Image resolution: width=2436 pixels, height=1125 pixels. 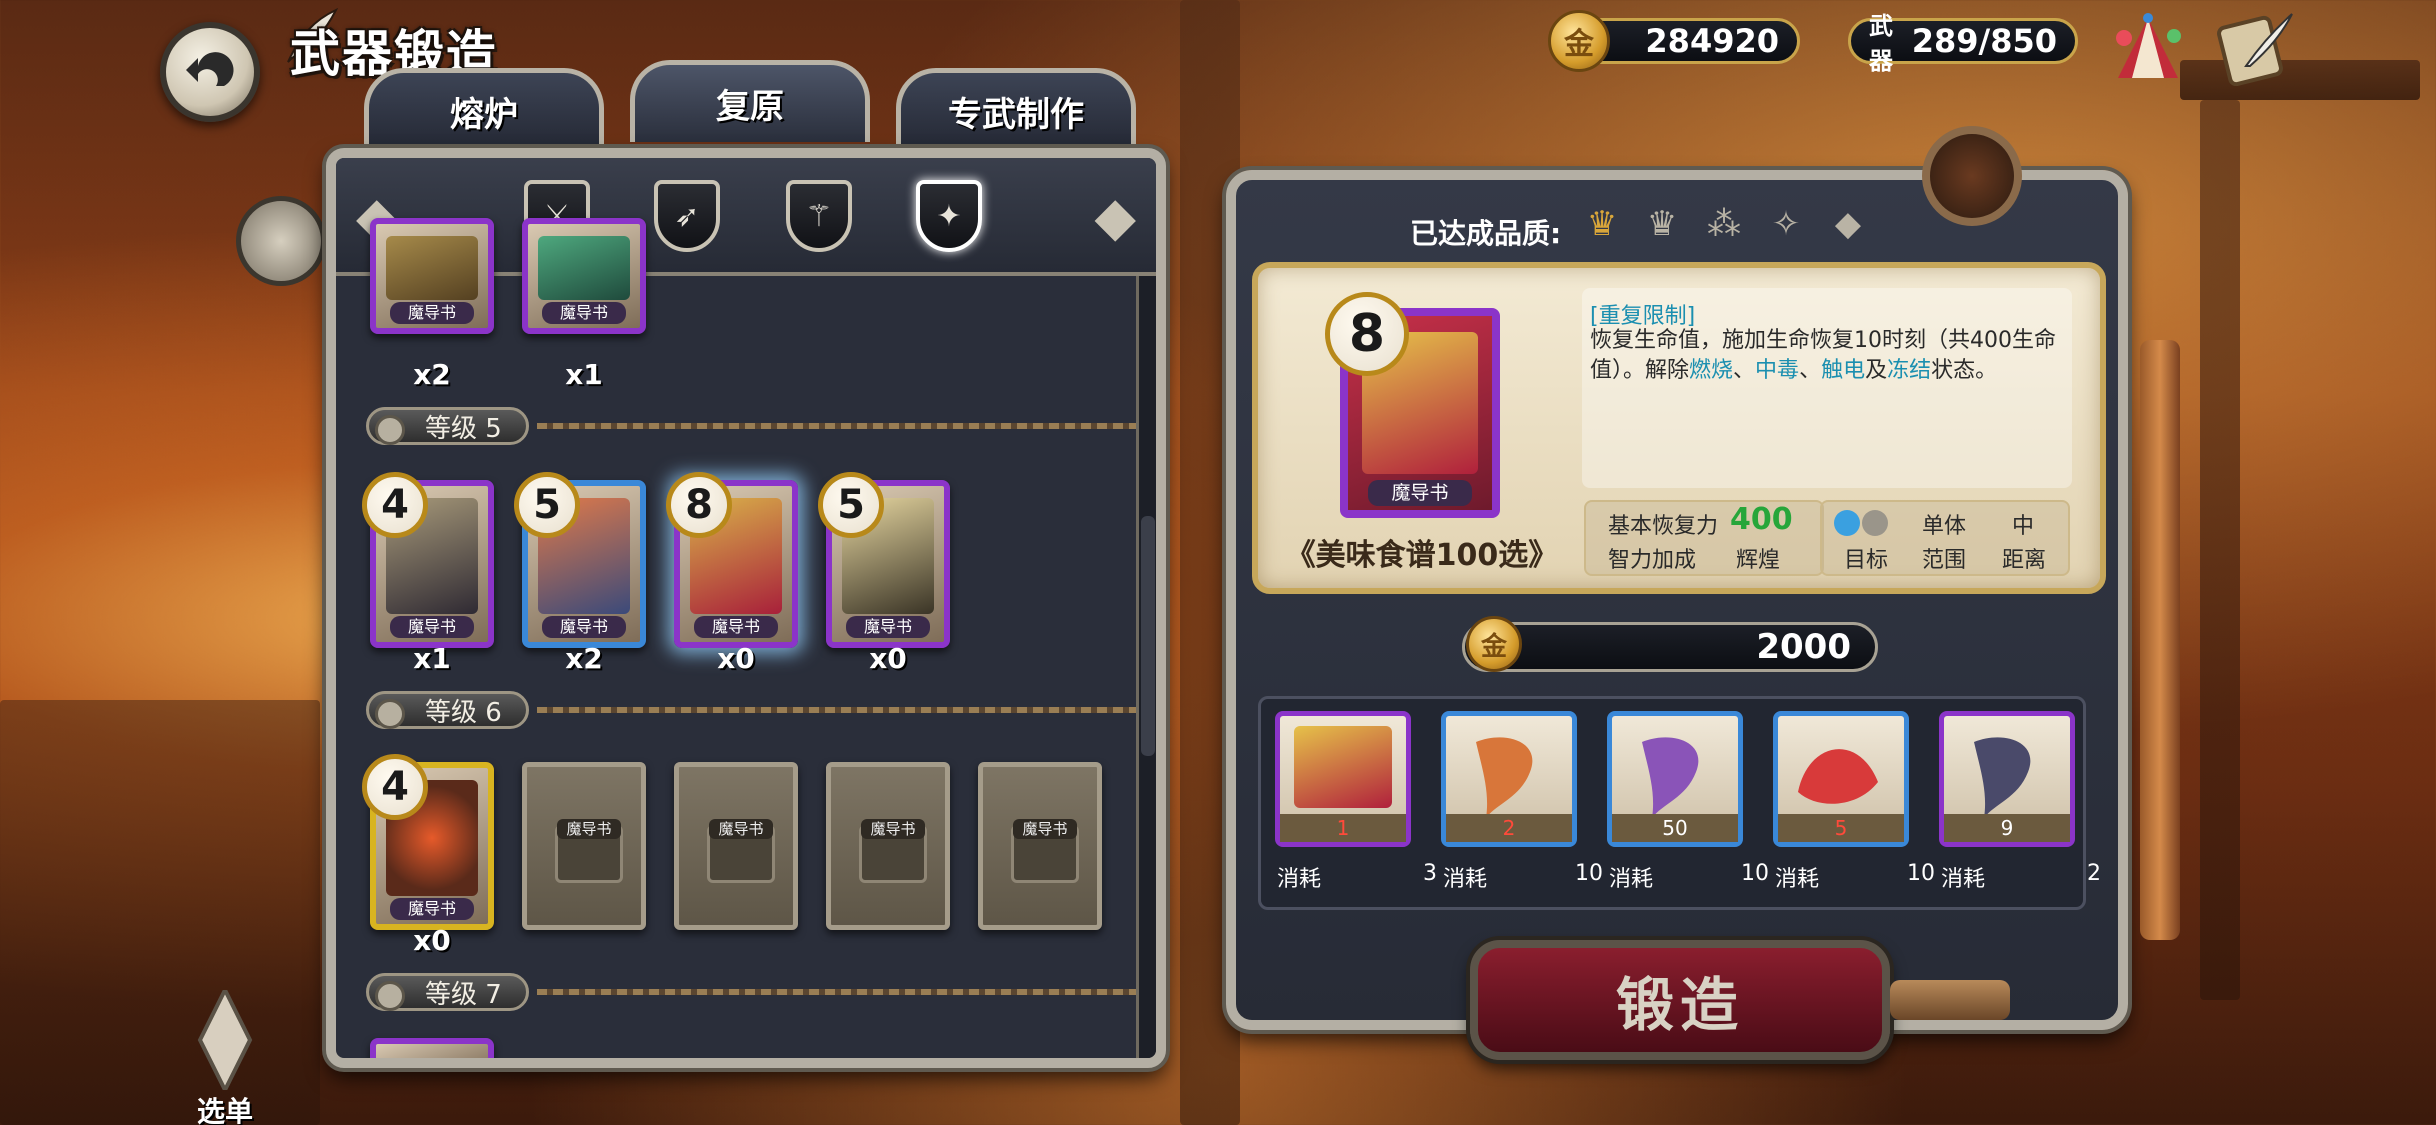 What do you see at coordinates (2024, 560) in the screenshot?
I see `distance-label: 距离` at bounding box center [2024, 560].